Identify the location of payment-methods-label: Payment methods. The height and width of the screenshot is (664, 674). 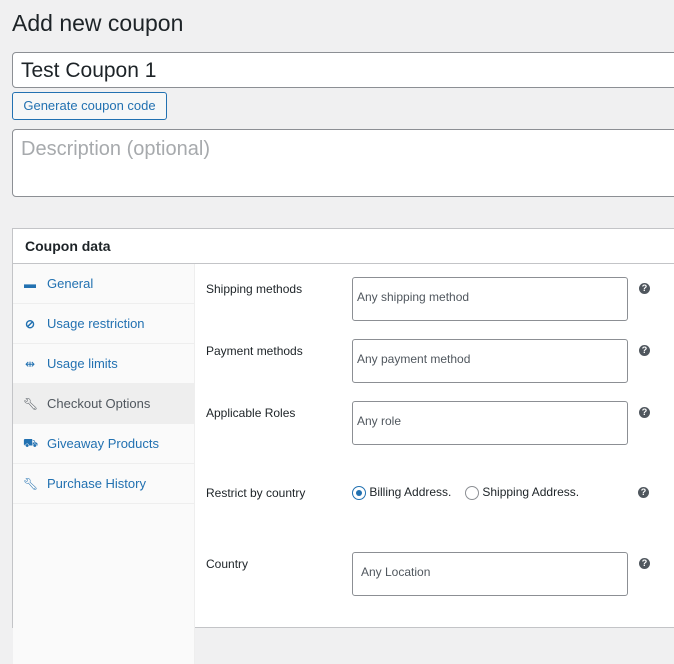
(254, 351).